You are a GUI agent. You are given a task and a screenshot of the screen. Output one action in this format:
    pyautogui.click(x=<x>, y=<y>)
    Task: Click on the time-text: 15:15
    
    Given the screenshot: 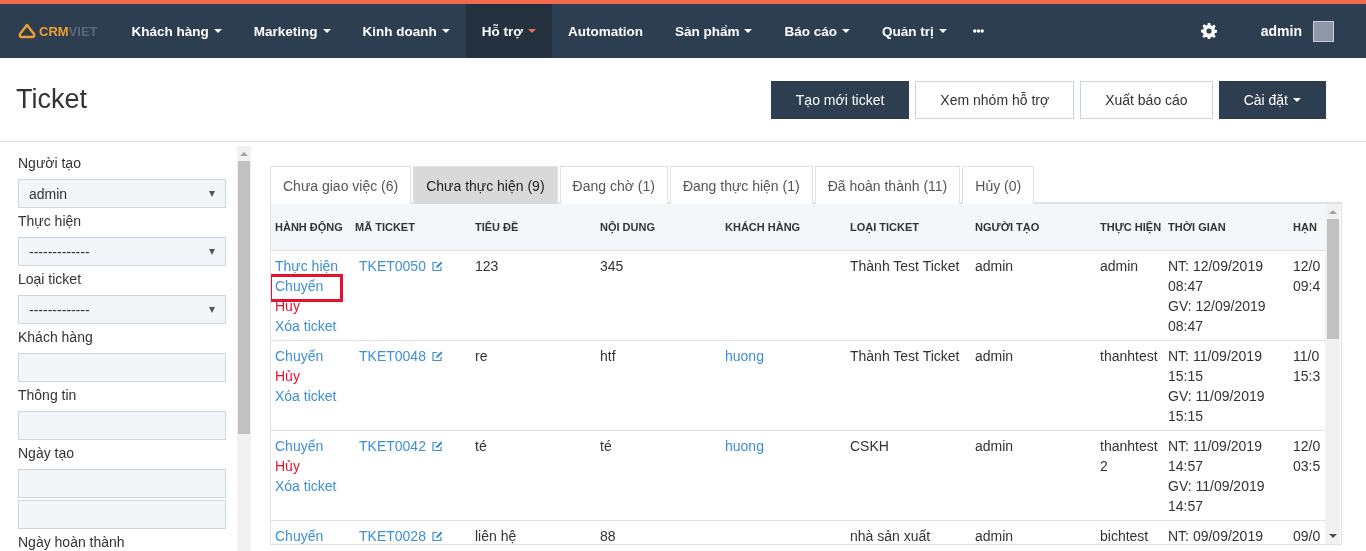 What is the action you would take?
    pyautogui.click(x=1186, y=416)
    